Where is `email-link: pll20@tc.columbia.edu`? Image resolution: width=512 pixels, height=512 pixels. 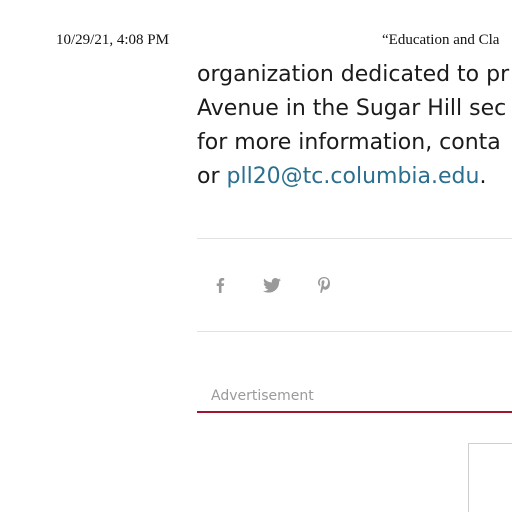
email-link: pll20@tc.columbia.edu is located at coordinates (353, 176).